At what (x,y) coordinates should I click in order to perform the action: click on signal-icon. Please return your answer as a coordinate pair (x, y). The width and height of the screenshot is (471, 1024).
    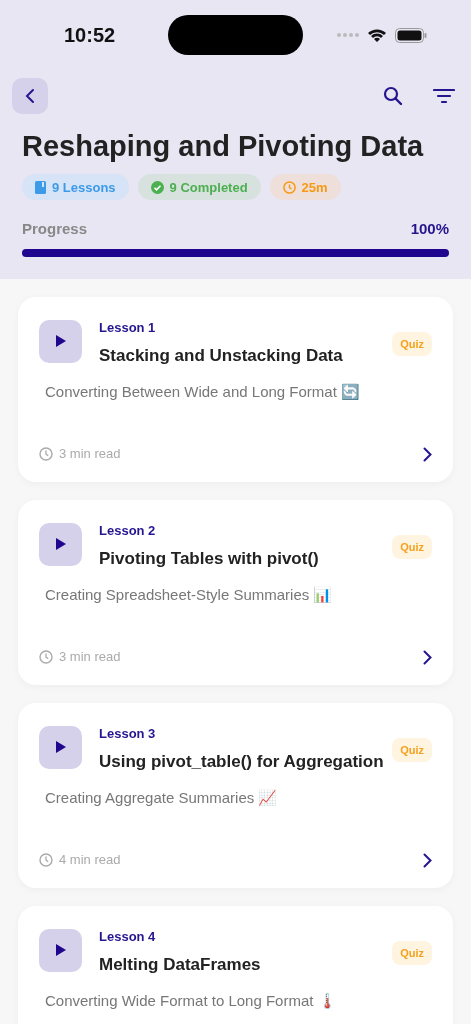
    Looking at the image, I should click on (348, 35).